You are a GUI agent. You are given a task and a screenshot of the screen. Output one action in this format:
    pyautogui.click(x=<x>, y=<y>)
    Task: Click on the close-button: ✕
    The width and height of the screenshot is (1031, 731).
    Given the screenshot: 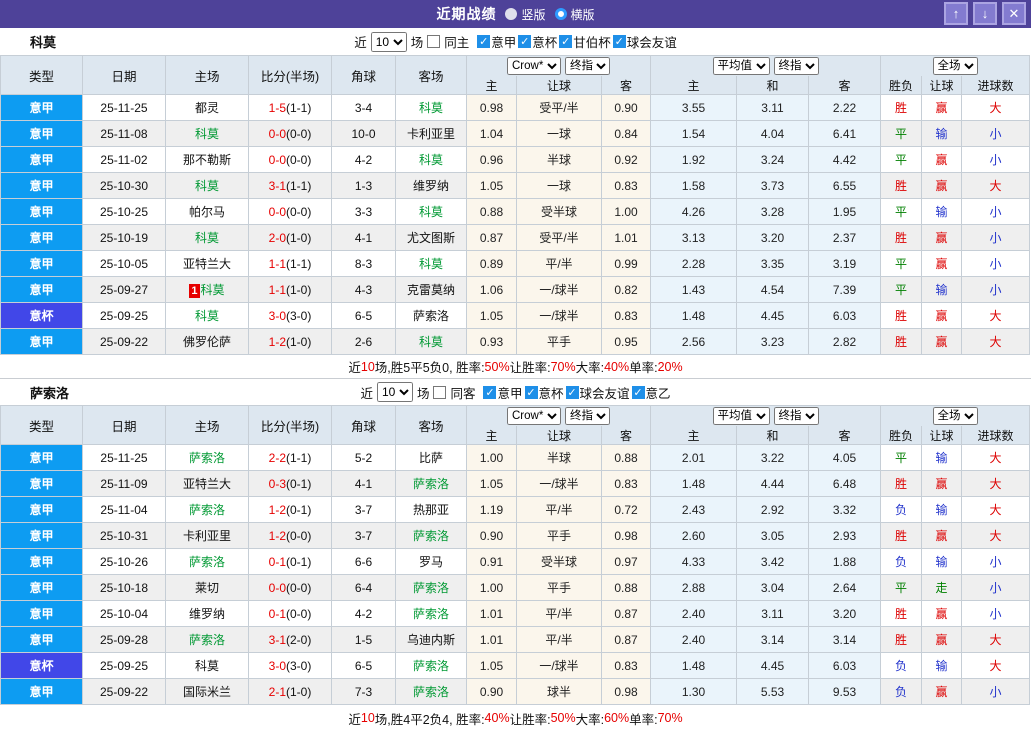 What is the action you would take?
    pyautogui.click(x=1014, y=13)
    